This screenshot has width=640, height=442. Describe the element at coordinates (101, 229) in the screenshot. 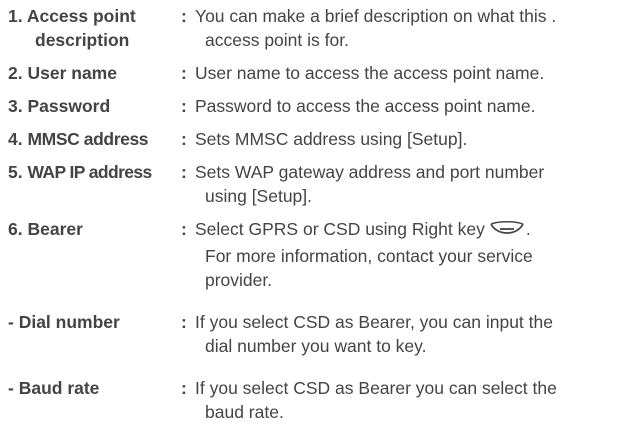

I see `term-bearer: 6. Bearer :` at that location.